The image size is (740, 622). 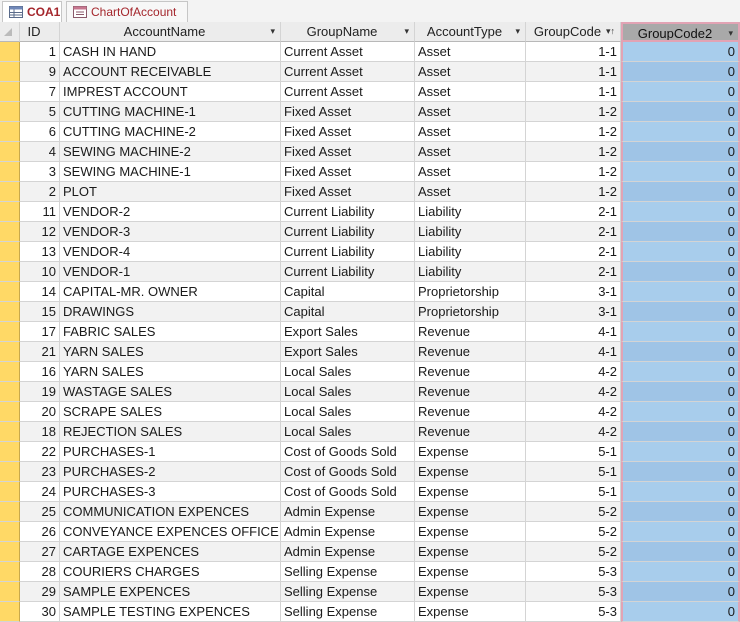 What do you see at coordinates (170, 352) in the screenshot?
I see `cell-accountname: YARN SALES` at bounding box center [170, 352].